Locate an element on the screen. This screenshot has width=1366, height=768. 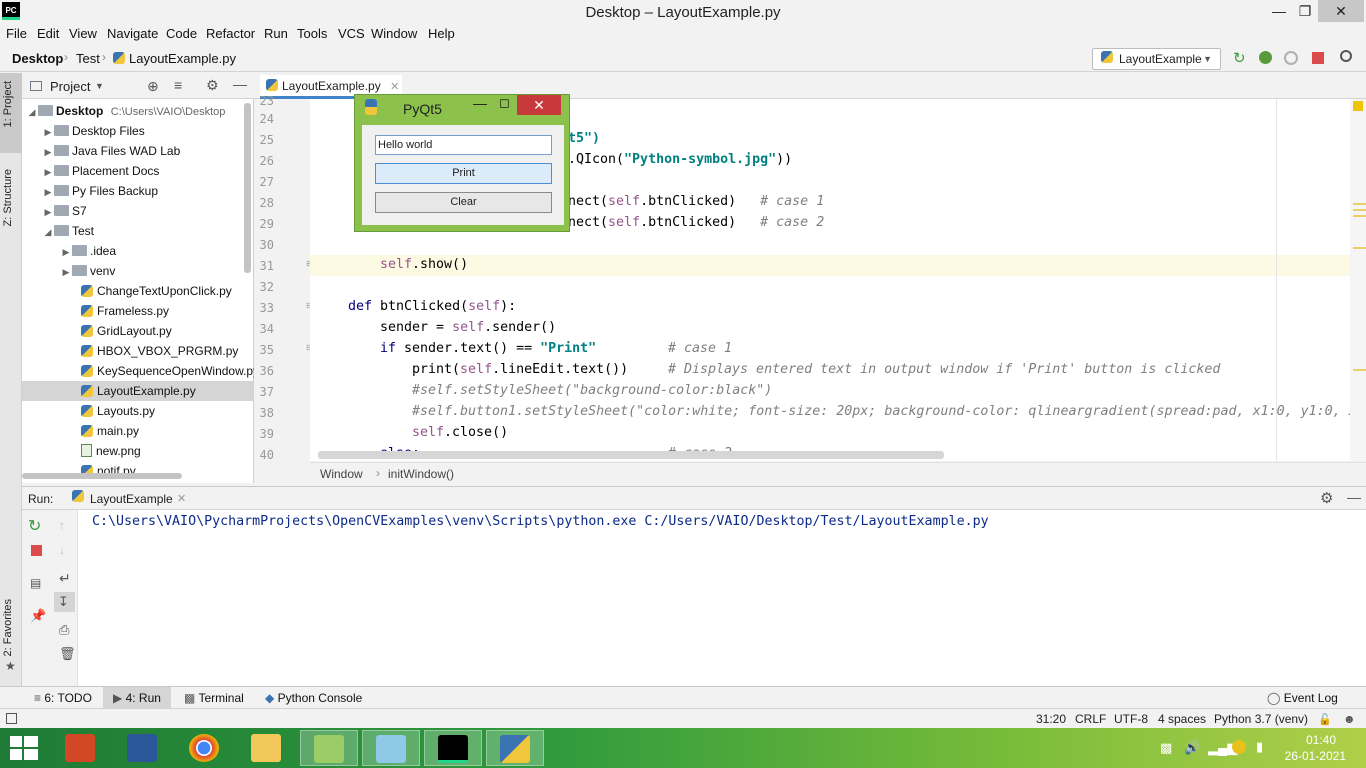
windows-start-icon is located at coordinates (24, 749).